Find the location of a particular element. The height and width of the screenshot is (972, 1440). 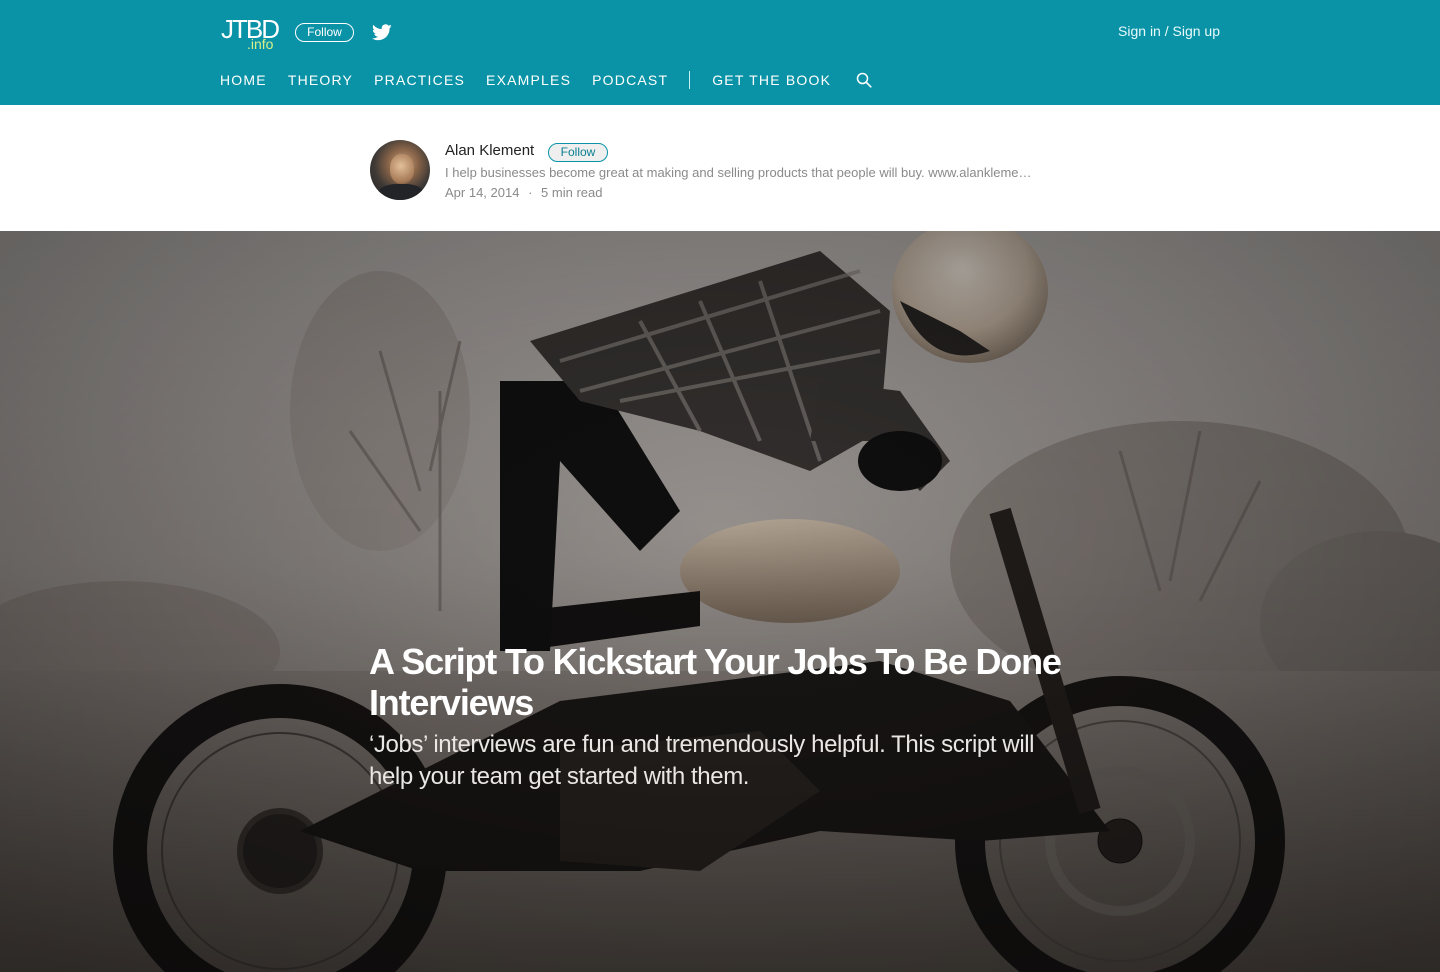

follow-author-button: Follow is located at coordinates (578, 152).